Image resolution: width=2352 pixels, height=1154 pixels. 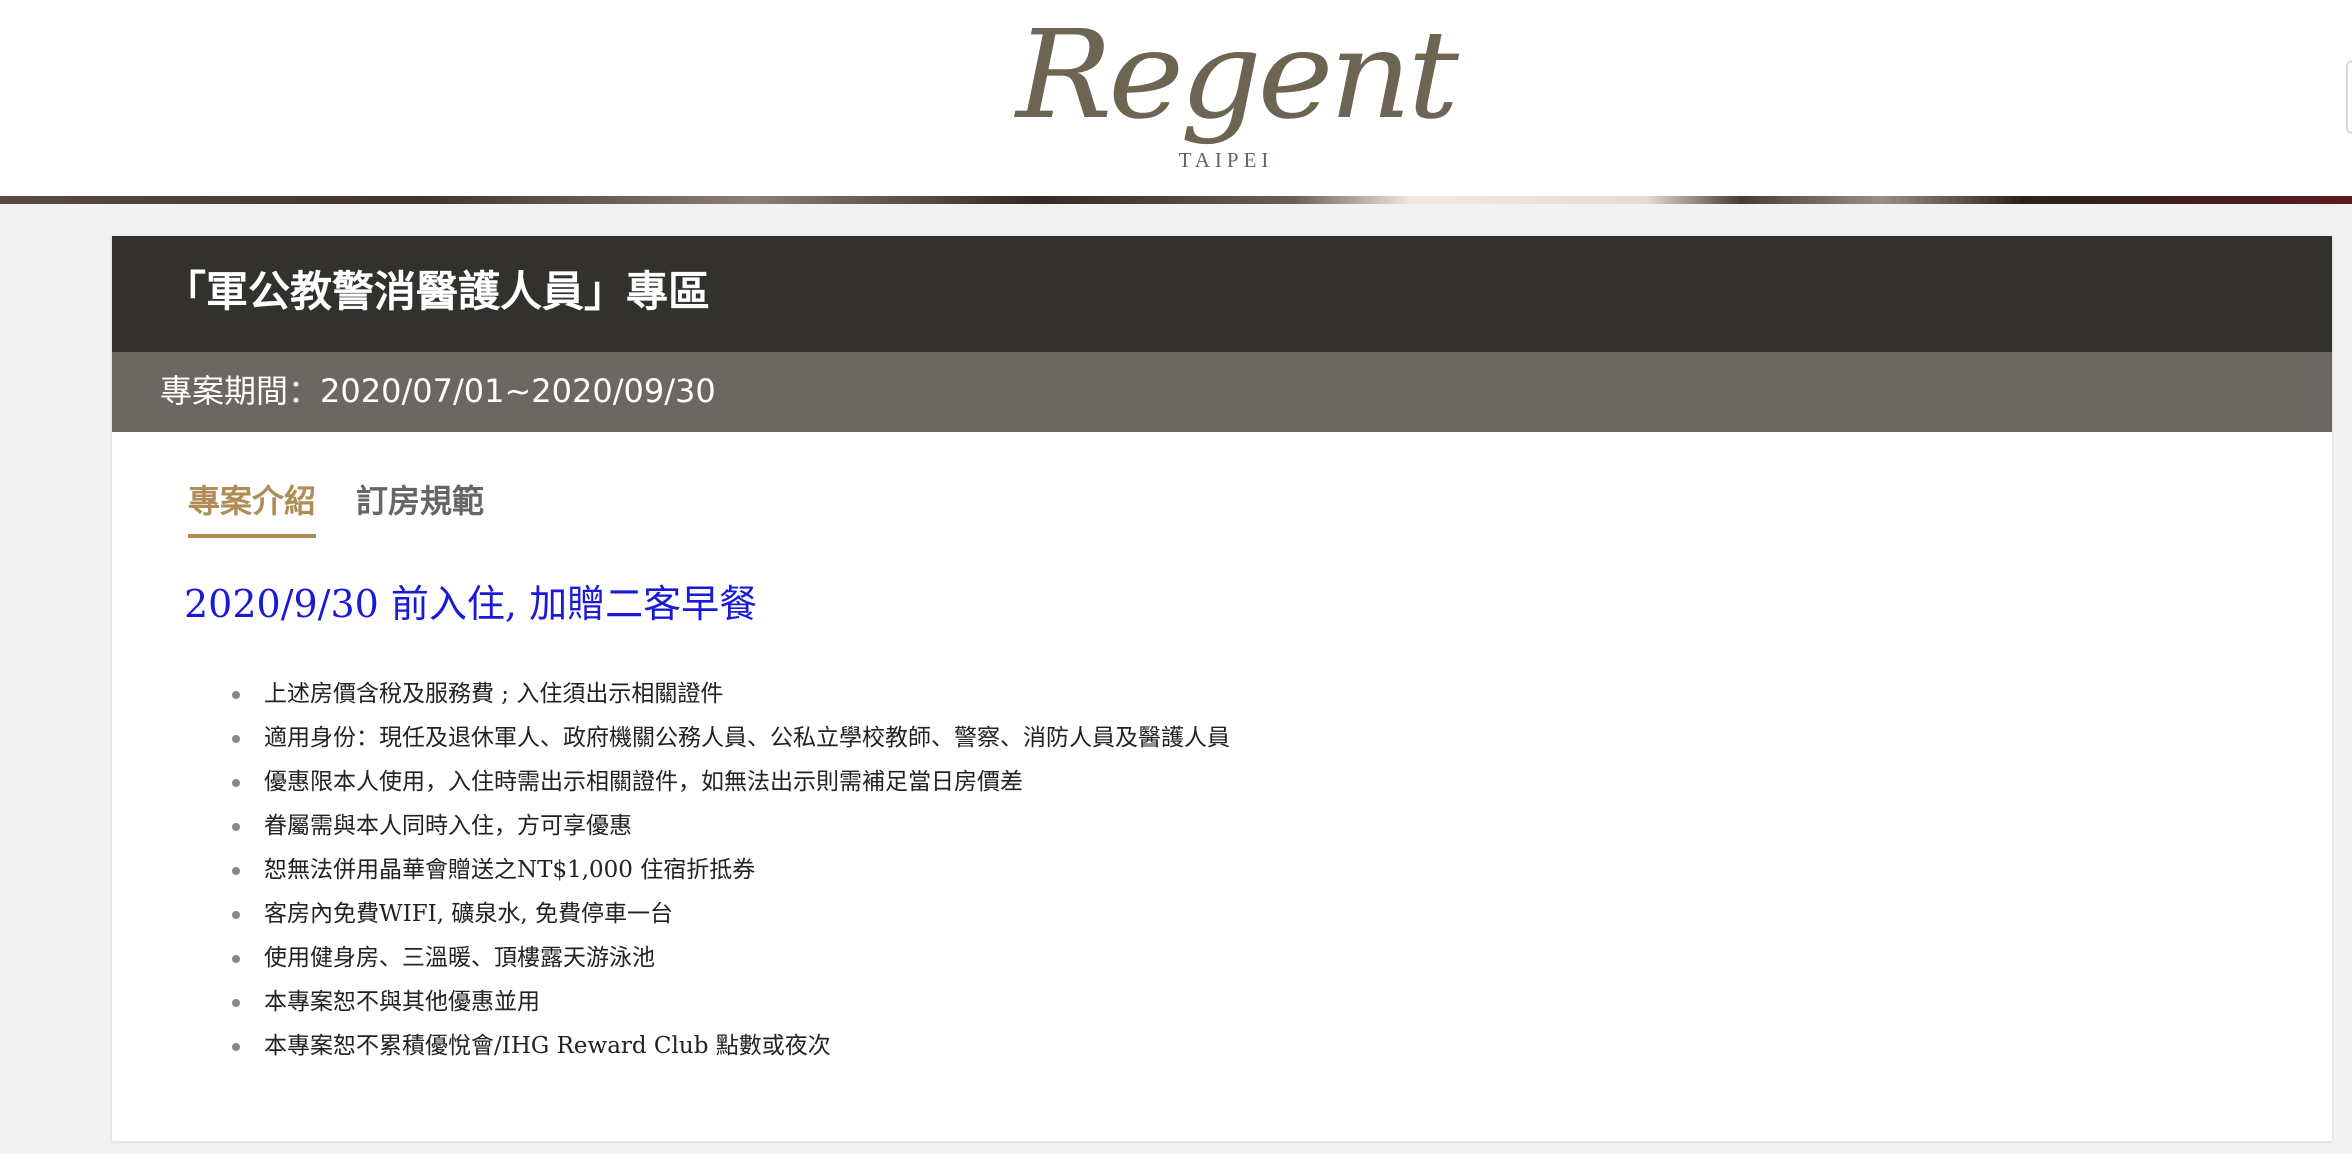 I want to click on offer-period: 專案期間：2020/07/01~2020/09/30, so click(x=438, y=391).